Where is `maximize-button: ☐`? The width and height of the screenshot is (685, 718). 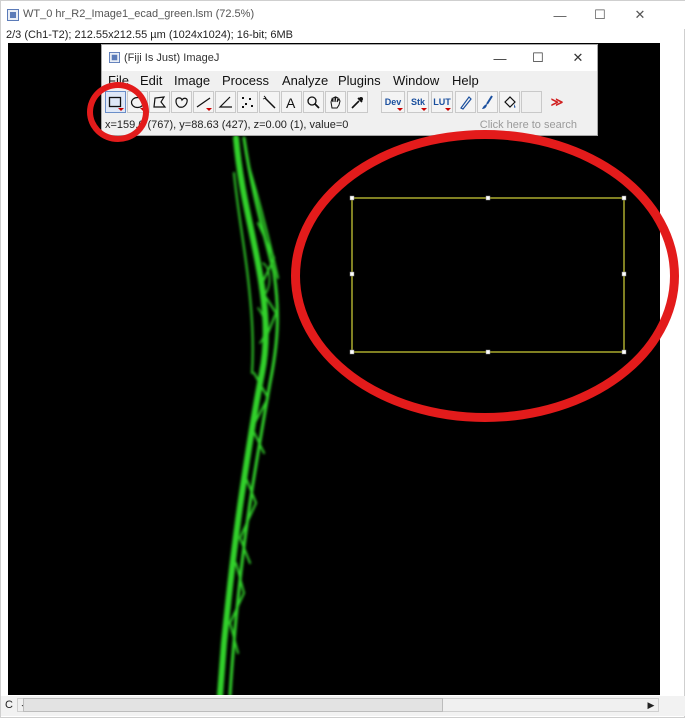 maximize-button: ☐ is located at coordinates (600, 15).